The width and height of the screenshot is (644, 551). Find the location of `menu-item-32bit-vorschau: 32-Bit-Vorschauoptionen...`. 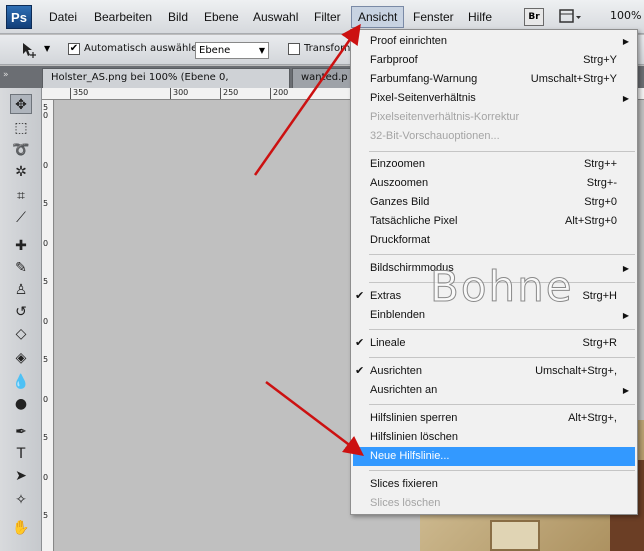

menu-item-32bit-vorschau: 32-Bit-Vorschauoptionen... is located at coordinates (435, 136).